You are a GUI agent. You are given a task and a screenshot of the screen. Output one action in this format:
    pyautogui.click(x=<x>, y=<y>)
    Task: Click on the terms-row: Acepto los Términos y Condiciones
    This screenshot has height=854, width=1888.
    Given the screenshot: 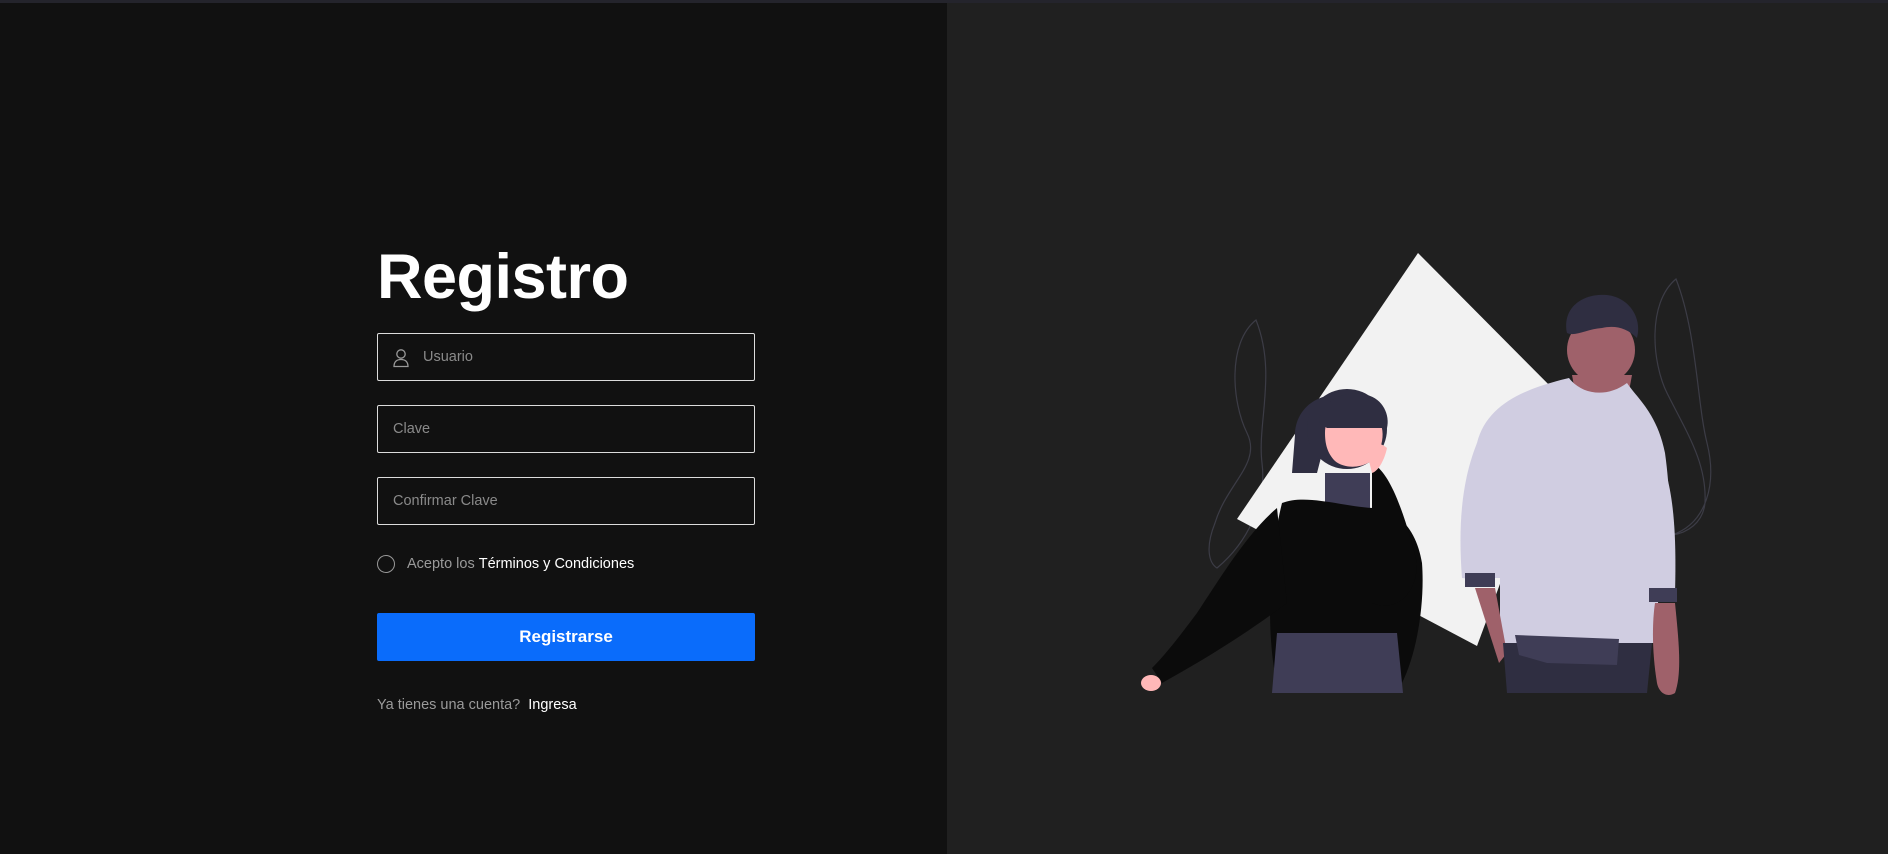 What is the action you would take?
    pyautogui.click(x=505, y=564)
    